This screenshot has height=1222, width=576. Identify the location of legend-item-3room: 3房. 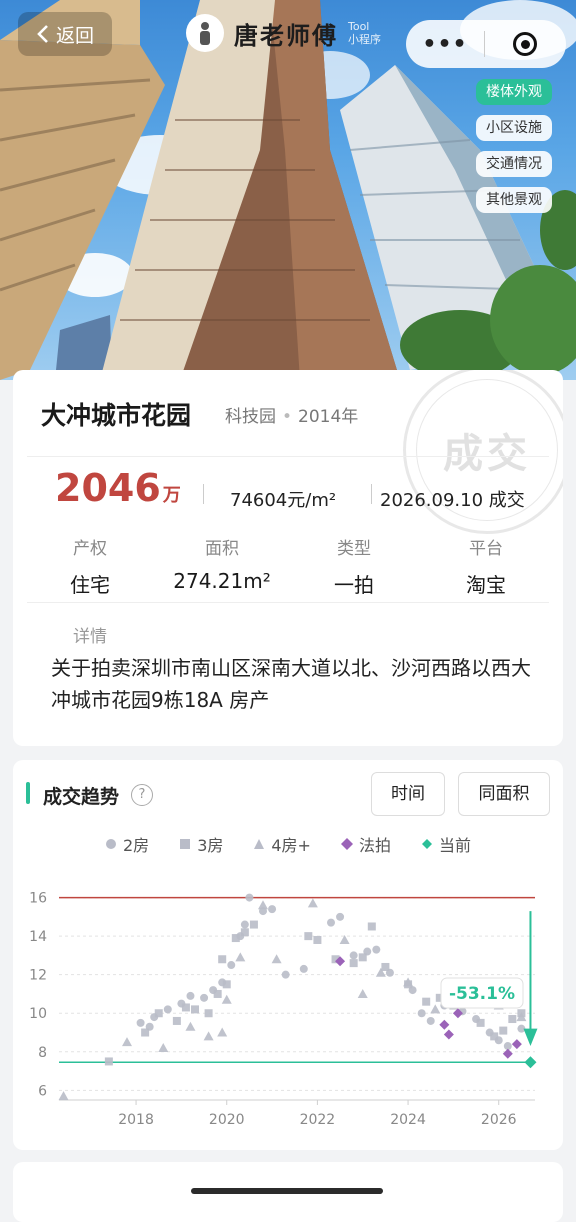
(201, 844).